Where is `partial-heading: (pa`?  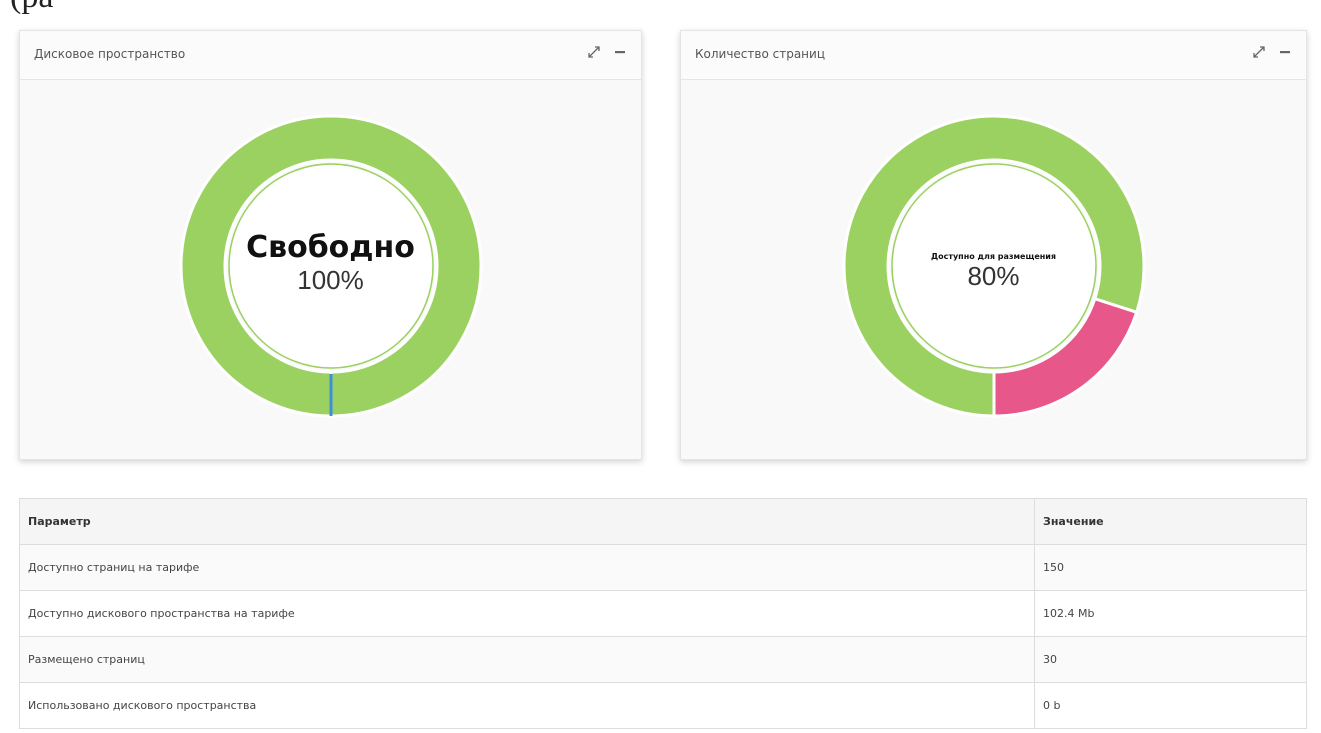 partial-heading: (pa is located at coordinates (110, 7).